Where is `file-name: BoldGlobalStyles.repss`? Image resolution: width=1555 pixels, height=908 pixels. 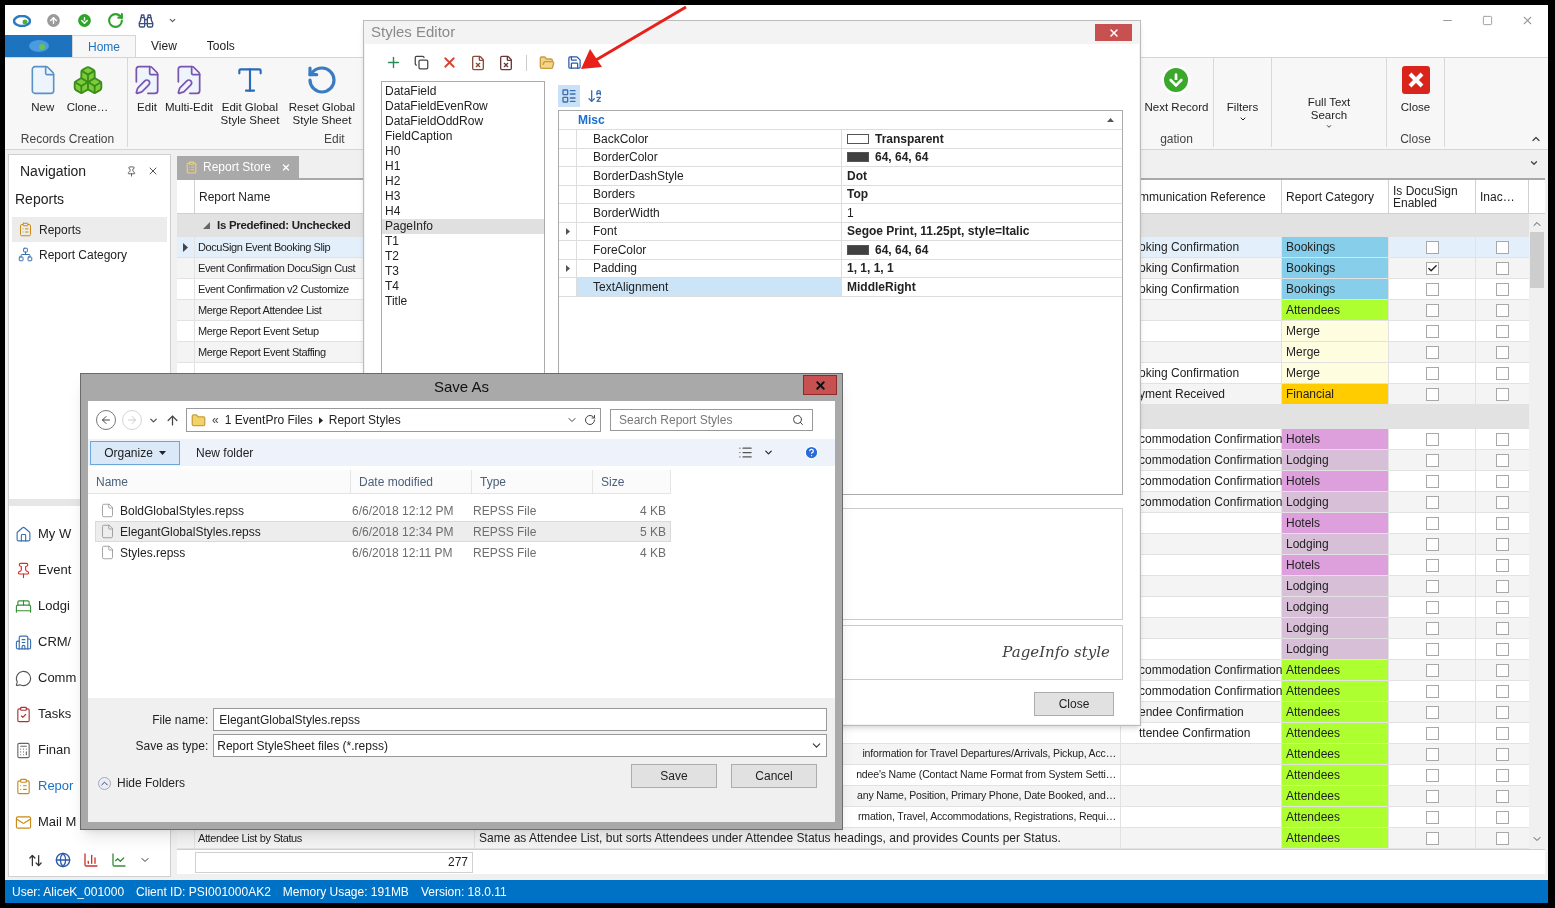 file-name: BoldGlobalStyles.repss is located at coordinates (182, 511).